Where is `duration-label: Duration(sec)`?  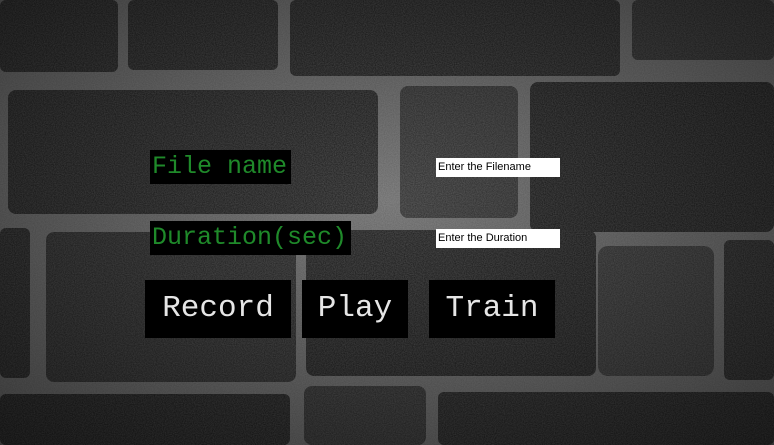 duration-label: Duration(sec) is located at coordinates (251, 238).